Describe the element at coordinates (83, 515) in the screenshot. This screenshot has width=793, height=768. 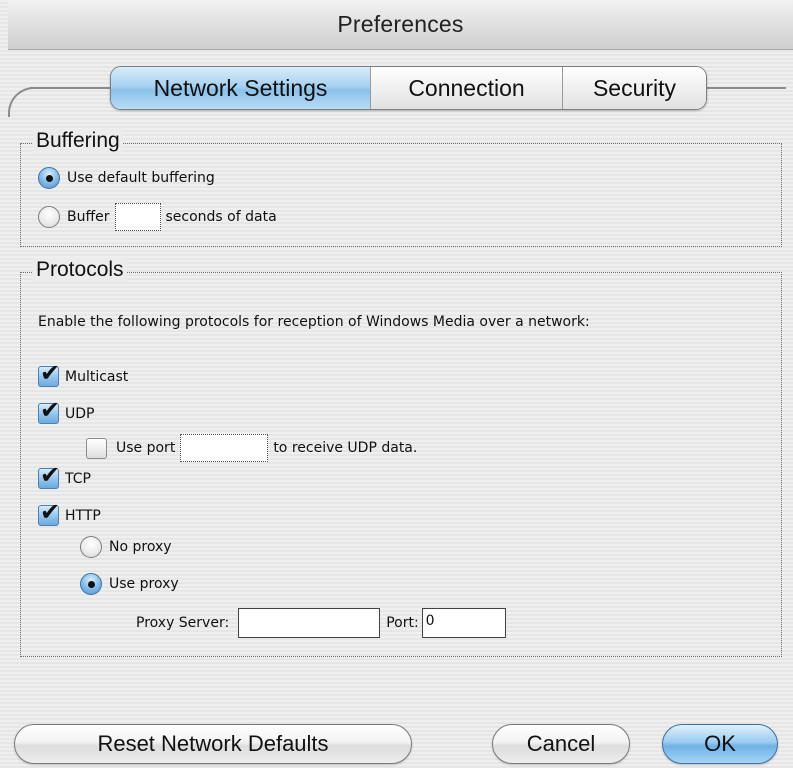
I see `http-label: HTTP` at that location.